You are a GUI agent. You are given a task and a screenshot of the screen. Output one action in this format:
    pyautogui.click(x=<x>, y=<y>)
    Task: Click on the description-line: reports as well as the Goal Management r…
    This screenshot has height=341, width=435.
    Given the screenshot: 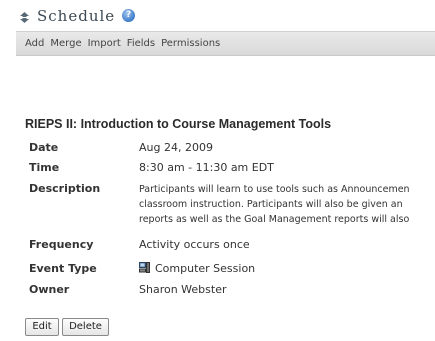 What is the action you would take?
    pyautogui.click(x=274, y=219)
    